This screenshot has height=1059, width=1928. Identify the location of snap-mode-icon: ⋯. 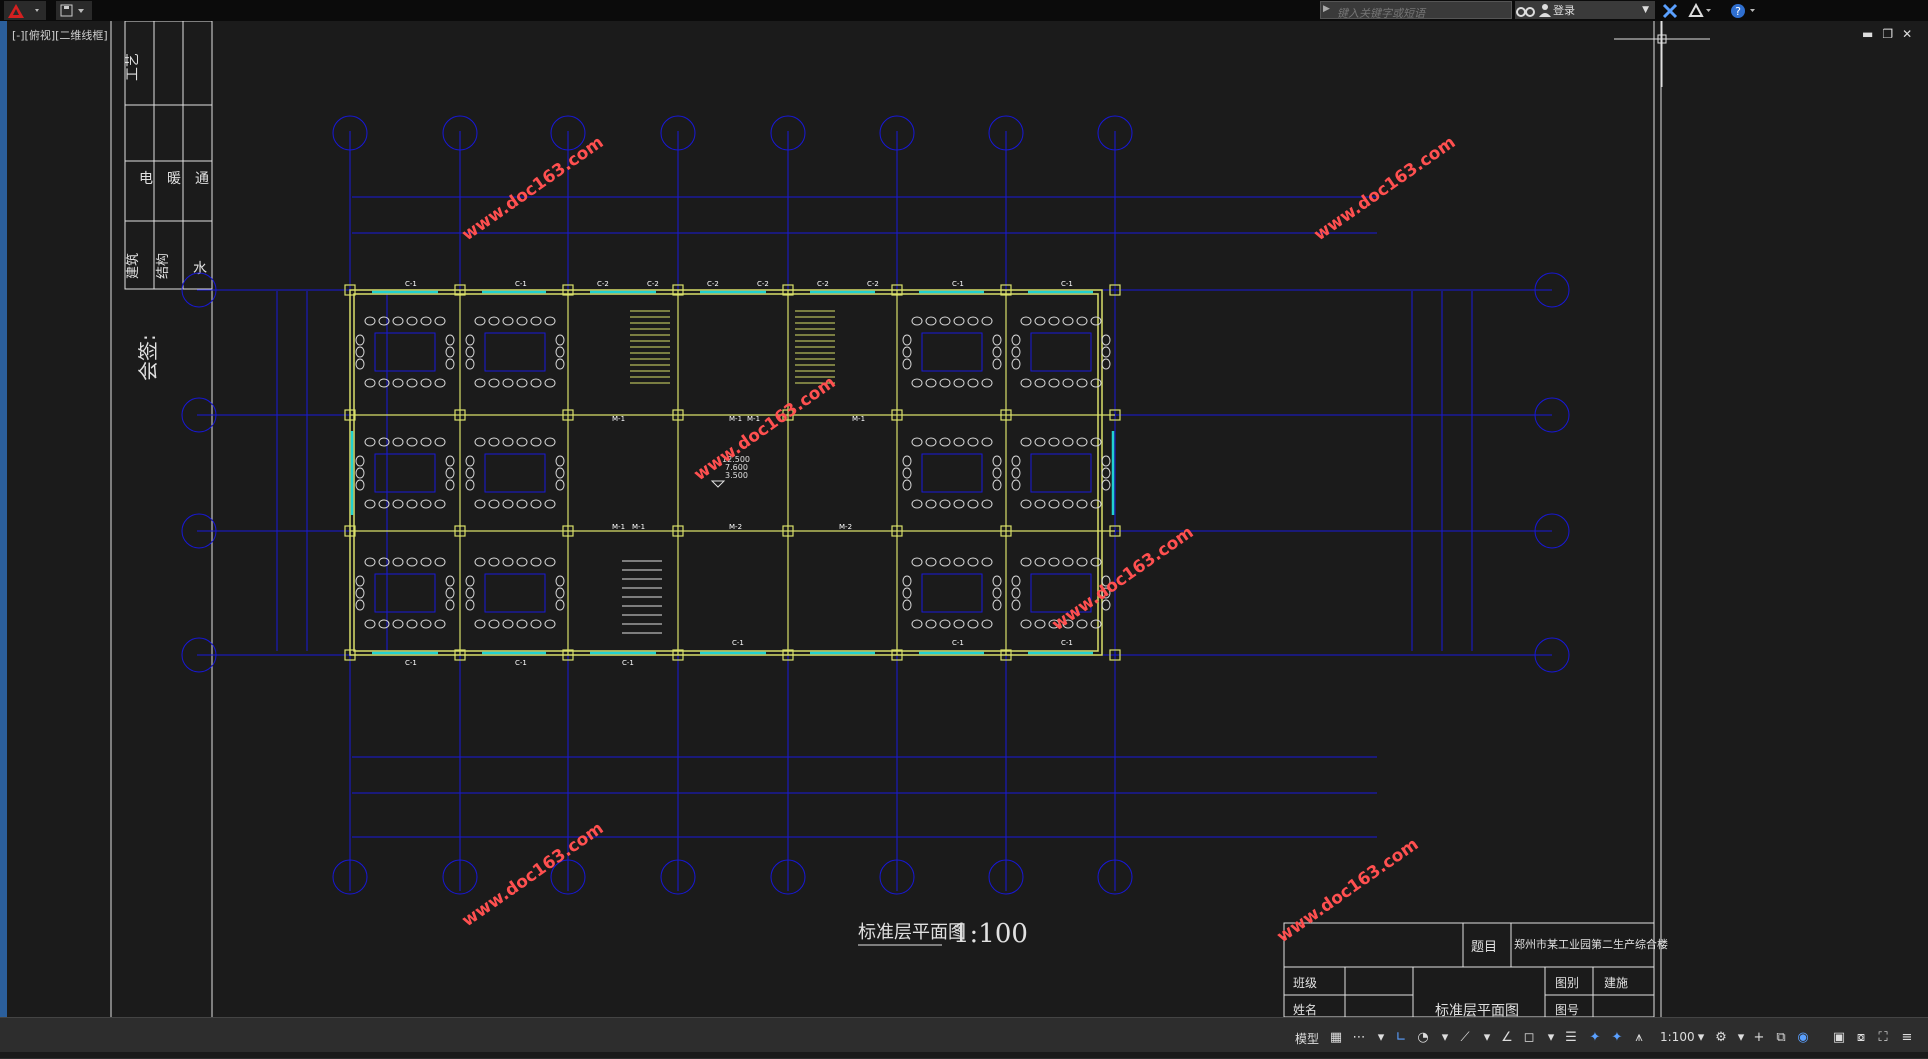
(1359, 1037).